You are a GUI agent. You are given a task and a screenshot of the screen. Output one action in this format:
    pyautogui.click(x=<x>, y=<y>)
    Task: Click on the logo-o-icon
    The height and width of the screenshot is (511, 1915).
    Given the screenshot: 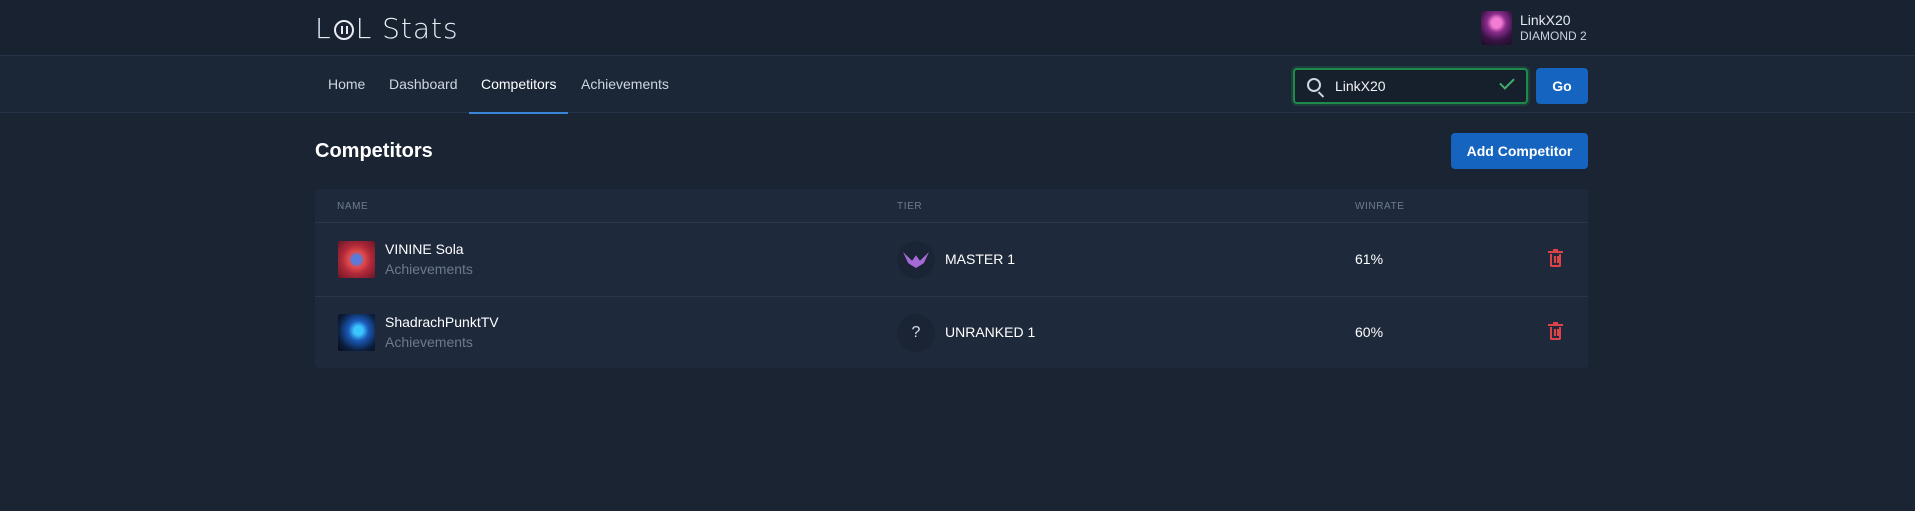 What is the action you would take?
    pyautogui.click(x=343, y=29)
    